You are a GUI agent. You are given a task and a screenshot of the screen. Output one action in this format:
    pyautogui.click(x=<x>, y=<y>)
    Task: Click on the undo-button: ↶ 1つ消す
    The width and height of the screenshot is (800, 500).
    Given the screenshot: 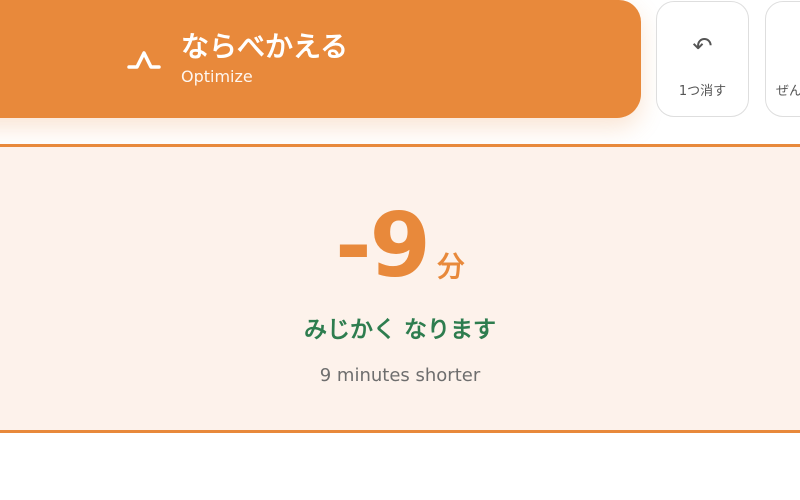 What is the action you would take?
    pyautogui.click(x=702, y=59)
    